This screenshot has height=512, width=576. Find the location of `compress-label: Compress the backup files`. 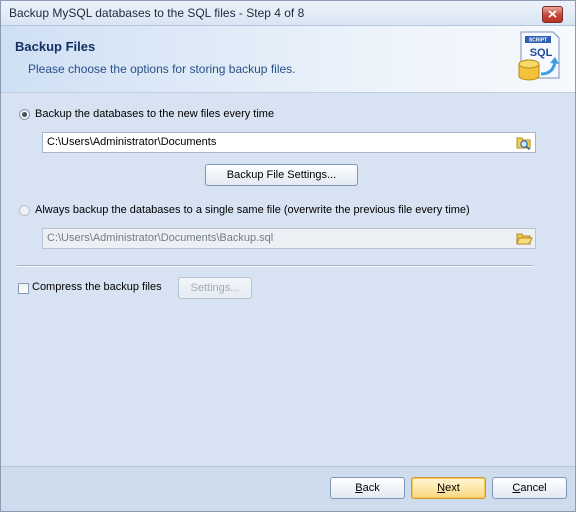

compress-label: Compress the backup files is located at coordinates (97, 287).